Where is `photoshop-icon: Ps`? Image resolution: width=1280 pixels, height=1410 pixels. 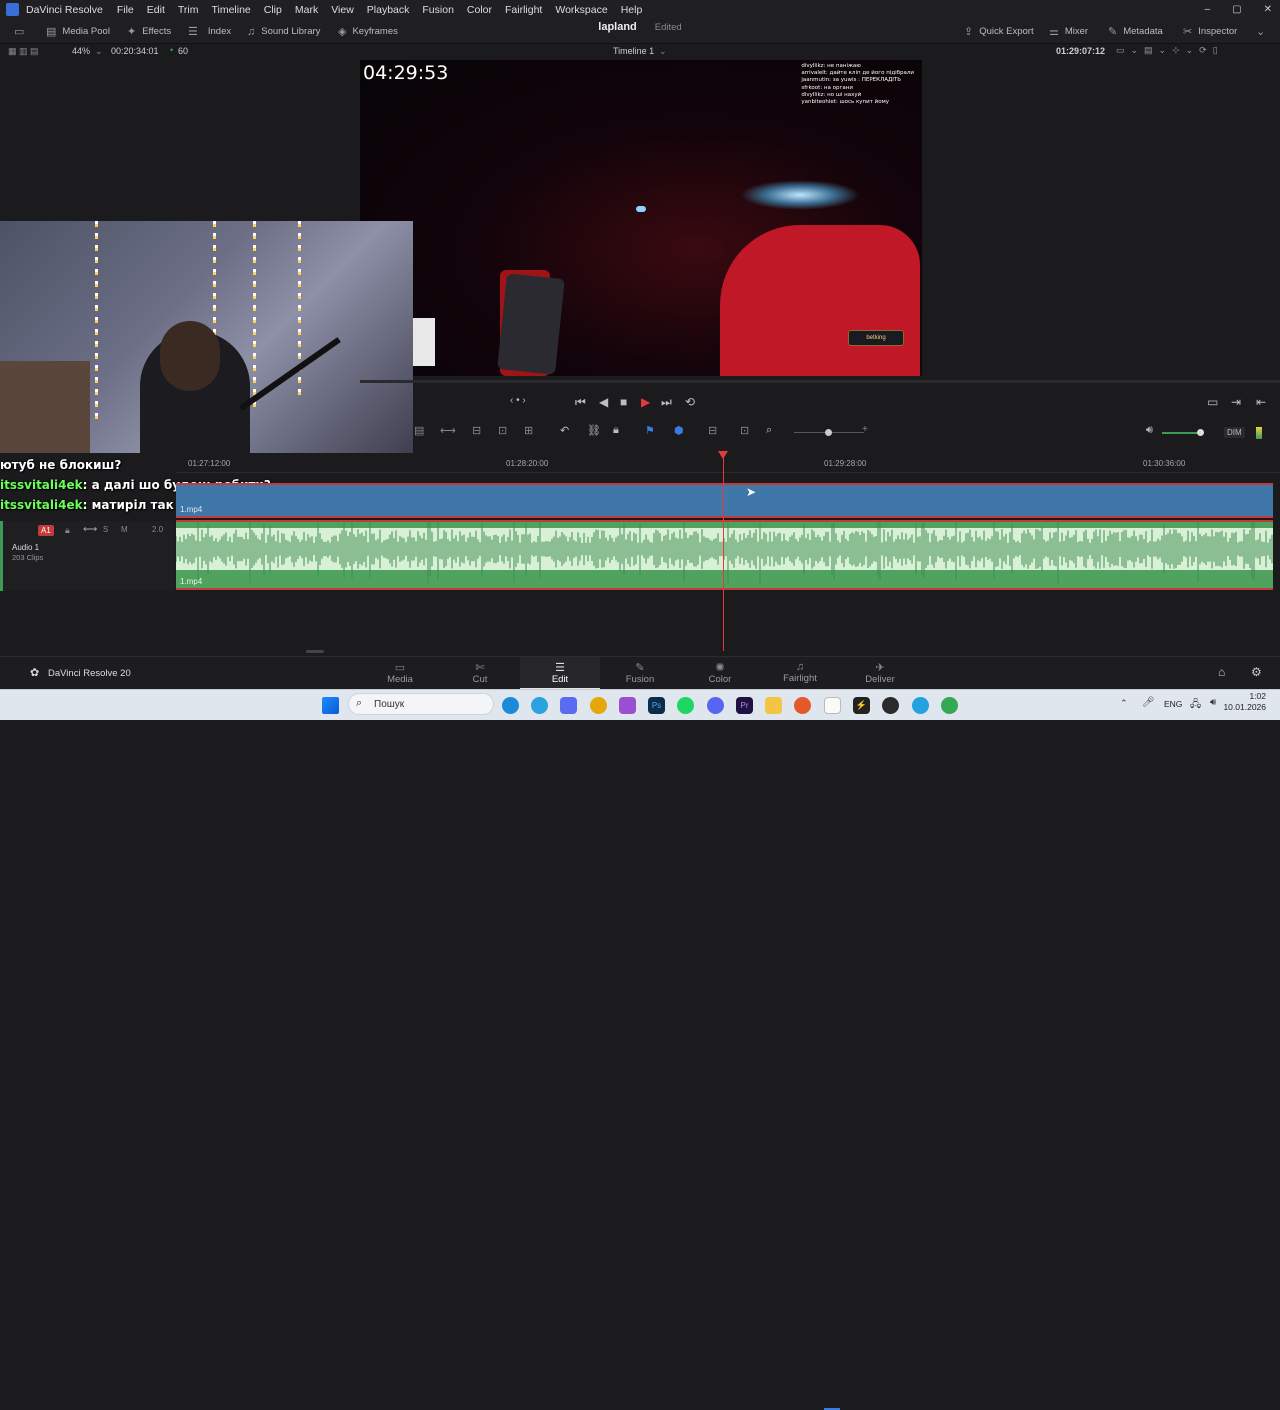
photoshop-icon: Ps is located at coordinates (656, 705).